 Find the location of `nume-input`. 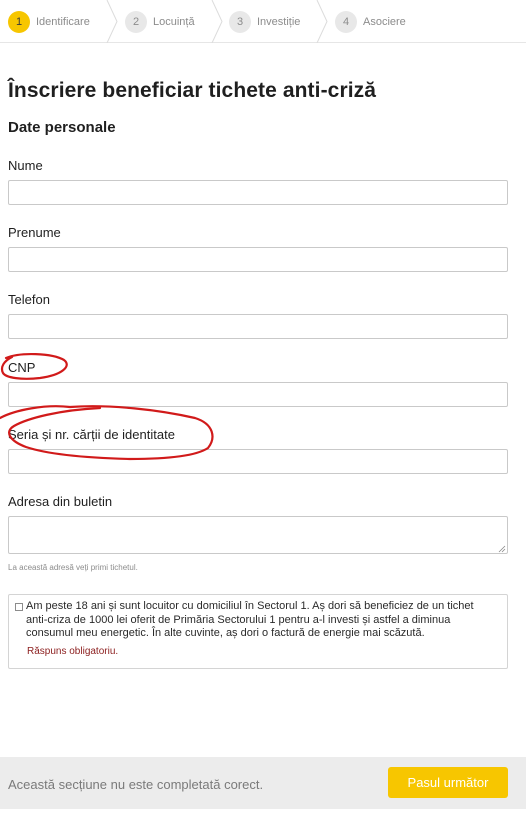

nume-input is located at coordinates (258, 192).